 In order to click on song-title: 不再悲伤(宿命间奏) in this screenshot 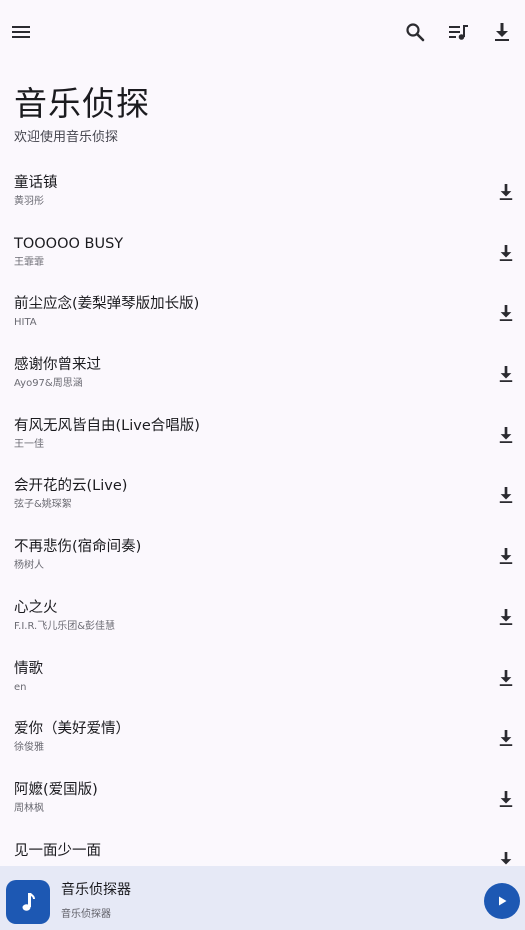, I will do `click(78, 547)`.